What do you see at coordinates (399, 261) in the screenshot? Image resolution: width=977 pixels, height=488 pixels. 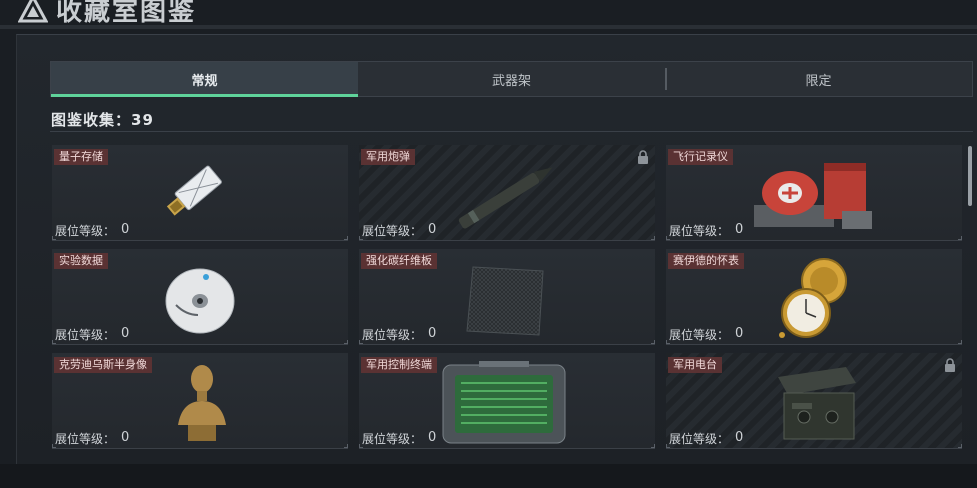 I see `item-name: 强化碳纤维板` at bounding box center [399, 261].